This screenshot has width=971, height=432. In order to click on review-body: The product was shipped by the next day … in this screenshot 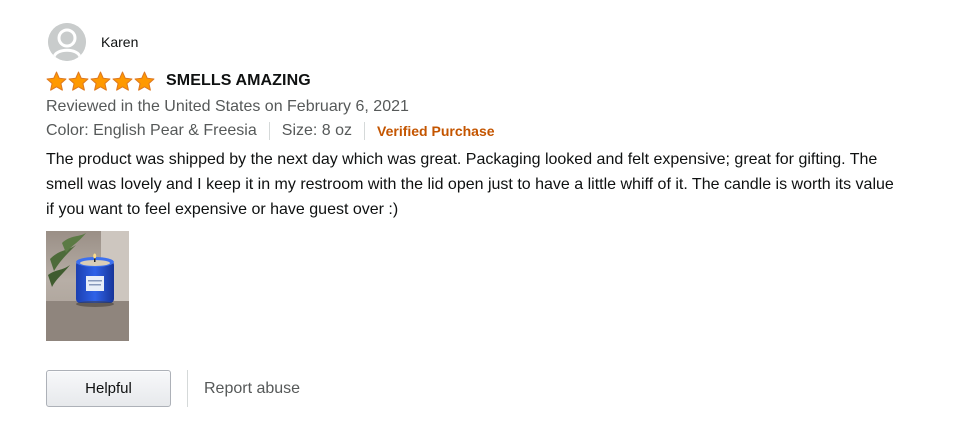, I will do `click(470, 184)`.